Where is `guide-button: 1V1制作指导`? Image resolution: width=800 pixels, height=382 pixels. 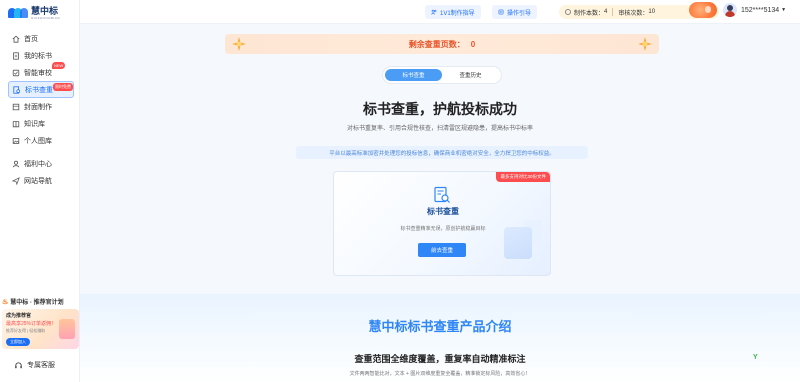
guide-button: 1V1制作指导 is located at coordinates (453, 12).